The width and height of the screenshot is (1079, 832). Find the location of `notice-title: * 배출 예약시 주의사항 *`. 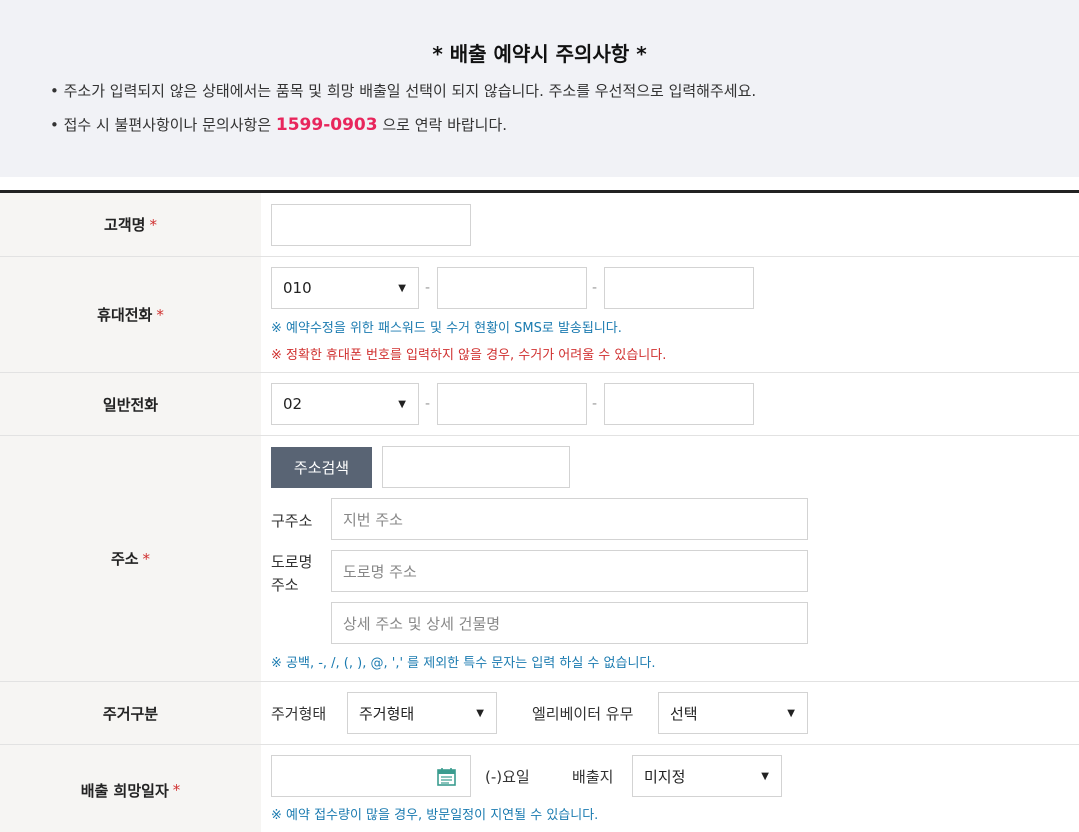

notice-title: * 배출 예약시 주의사항 * is located at coordinates (539, 54).